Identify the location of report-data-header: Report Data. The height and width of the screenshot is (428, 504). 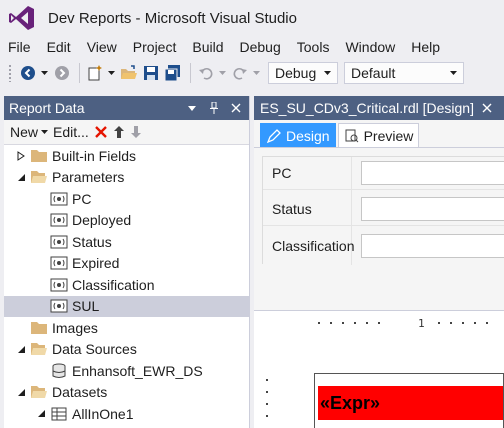
(126, 108).